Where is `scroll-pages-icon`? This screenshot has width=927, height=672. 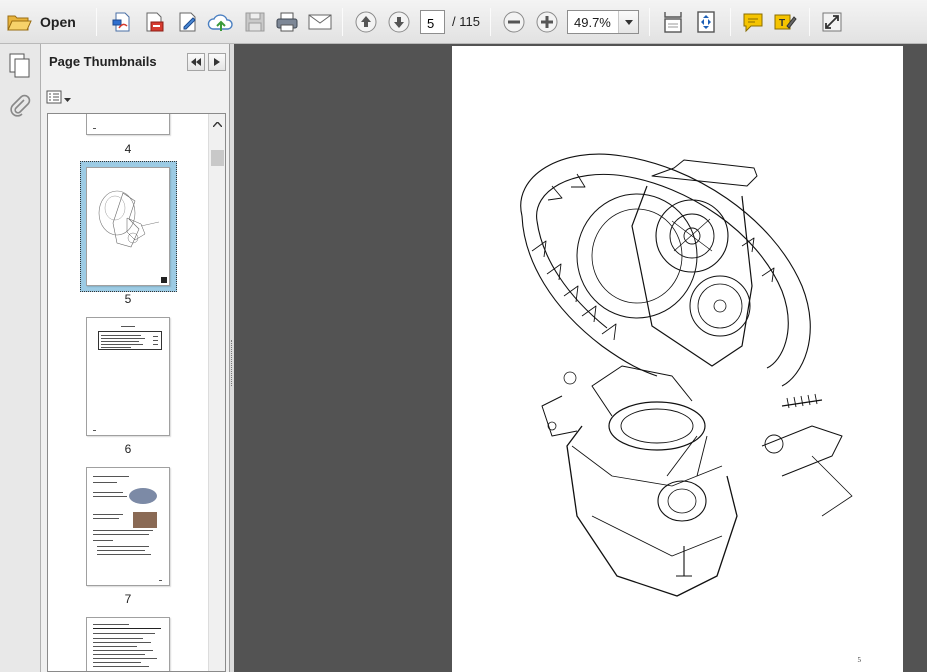 scroll-pages-icon is located at coordinates (673, 22).